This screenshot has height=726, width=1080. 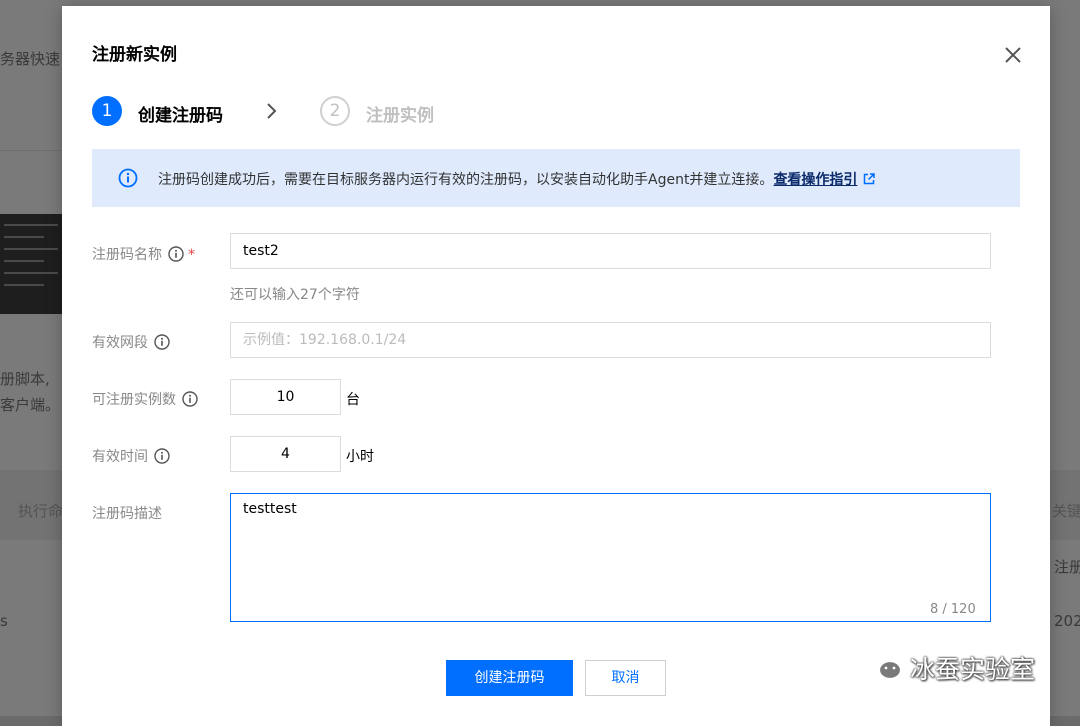 What do you see at coordinates (973, 669) in the screenshot?
I see `watermark-text: 冰蚕实验室` at bounding box center [973, 669].